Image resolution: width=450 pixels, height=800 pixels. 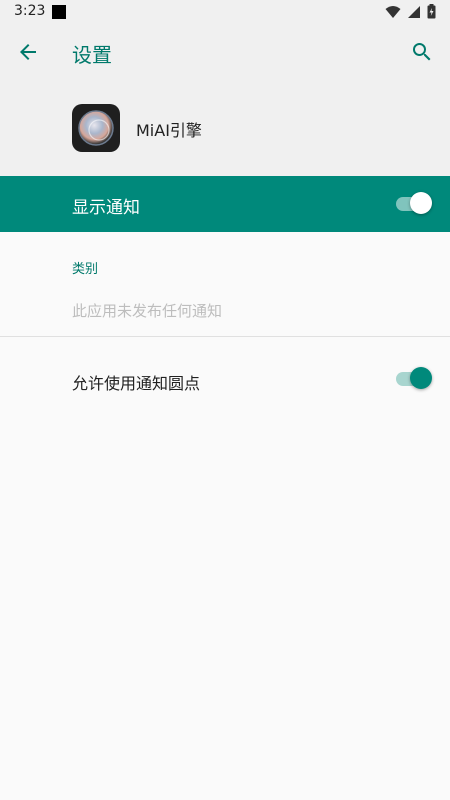 What do you see at coordinates (85, 269) in the screenshot?
I see `category-header: 类别` at bounding box center [85, 269].